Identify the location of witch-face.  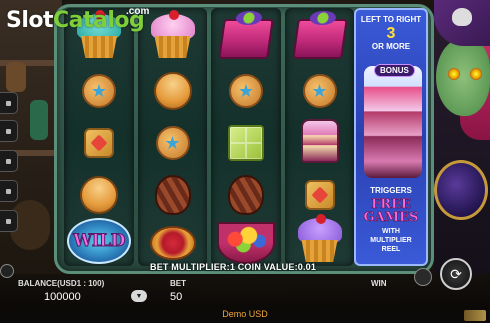
(463, 77).